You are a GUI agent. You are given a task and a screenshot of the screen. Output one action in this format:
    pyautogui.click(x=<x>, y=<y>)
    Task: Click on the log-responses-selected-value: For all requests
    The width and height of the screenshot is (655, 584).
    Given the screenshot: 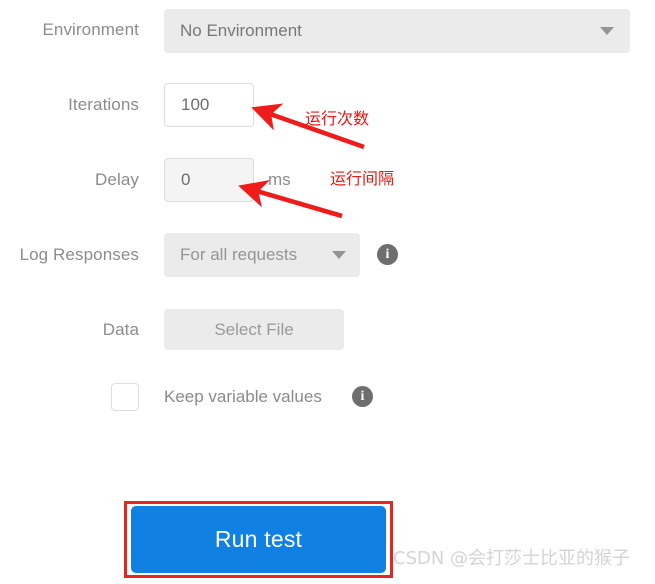 What is the action you would take?
    pyautogui.click(x=239, y=254)
    